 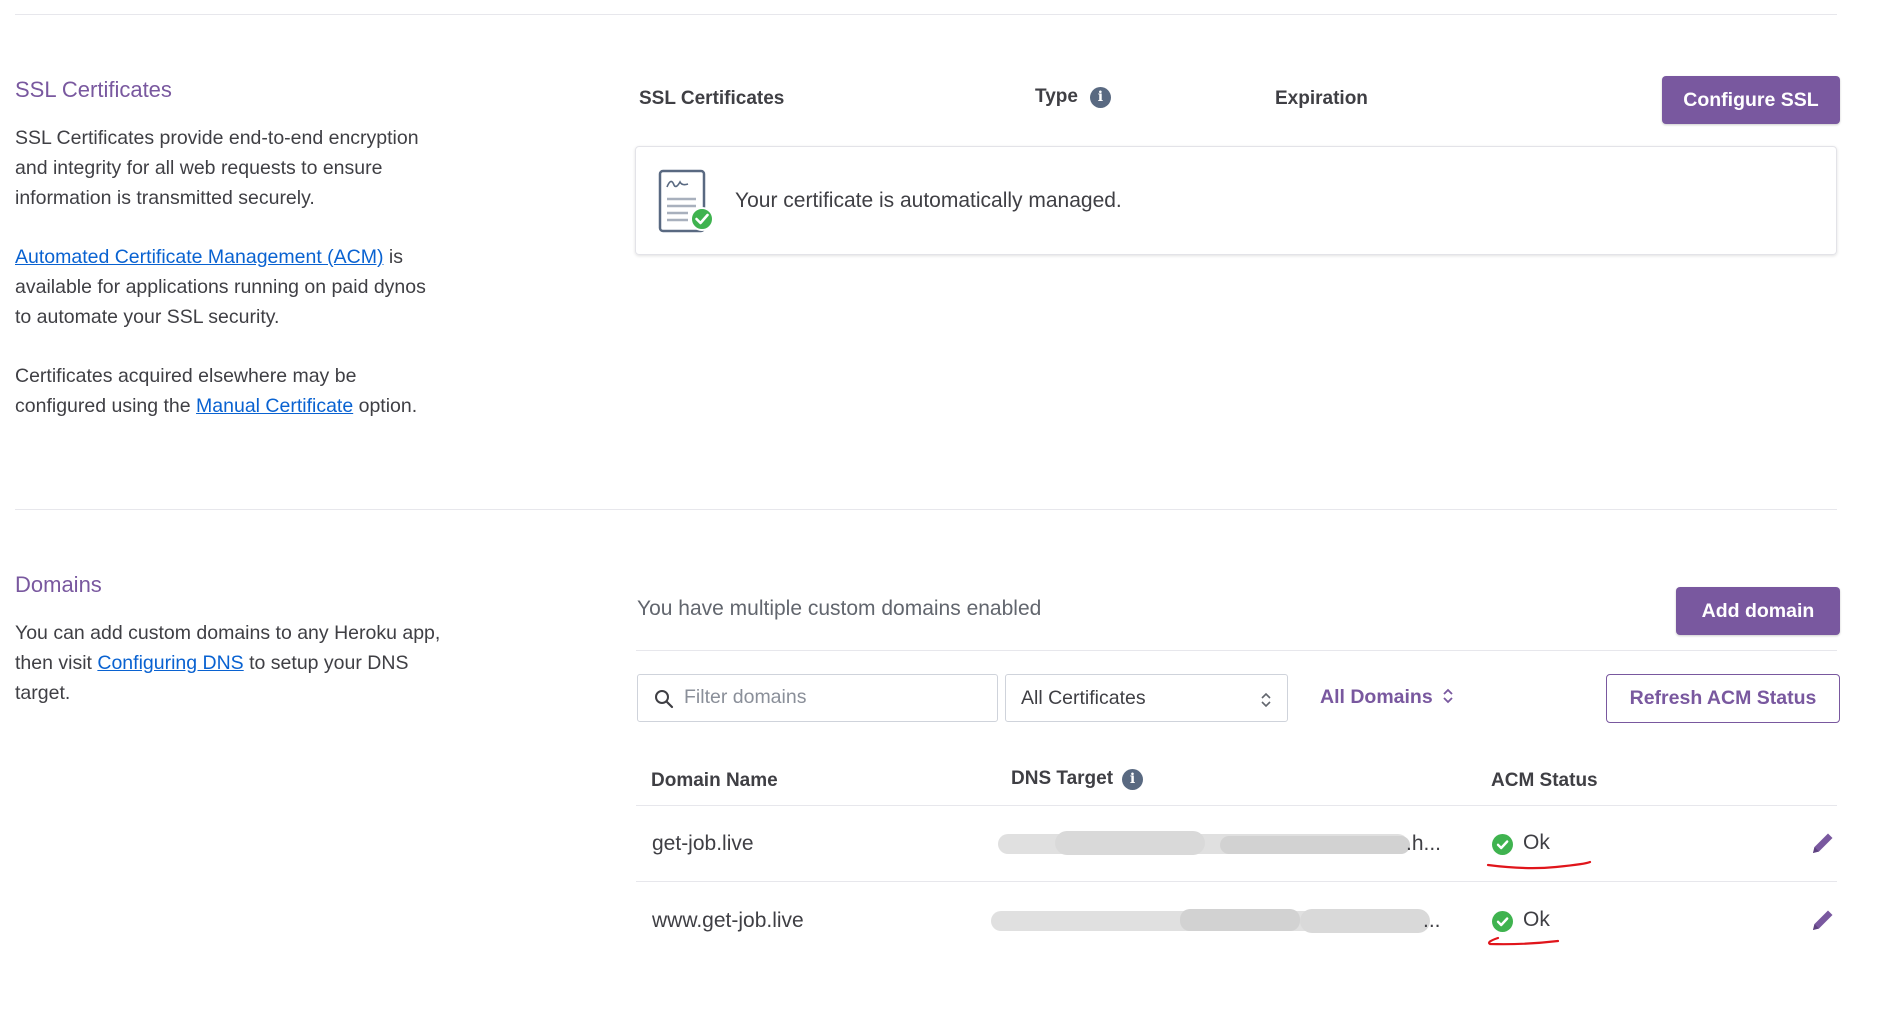 What do you see at coordinates (926, 14) in the screenshot?
I see `top-divider` at bounding box center [926, 14].